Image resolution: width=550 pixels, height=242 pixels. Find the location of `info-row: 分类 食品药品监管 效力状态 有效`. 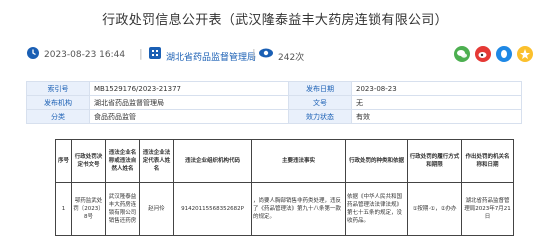

info-row: 分类 食品药品监管 效力状态 有效 is located at coordinates (274, 116).